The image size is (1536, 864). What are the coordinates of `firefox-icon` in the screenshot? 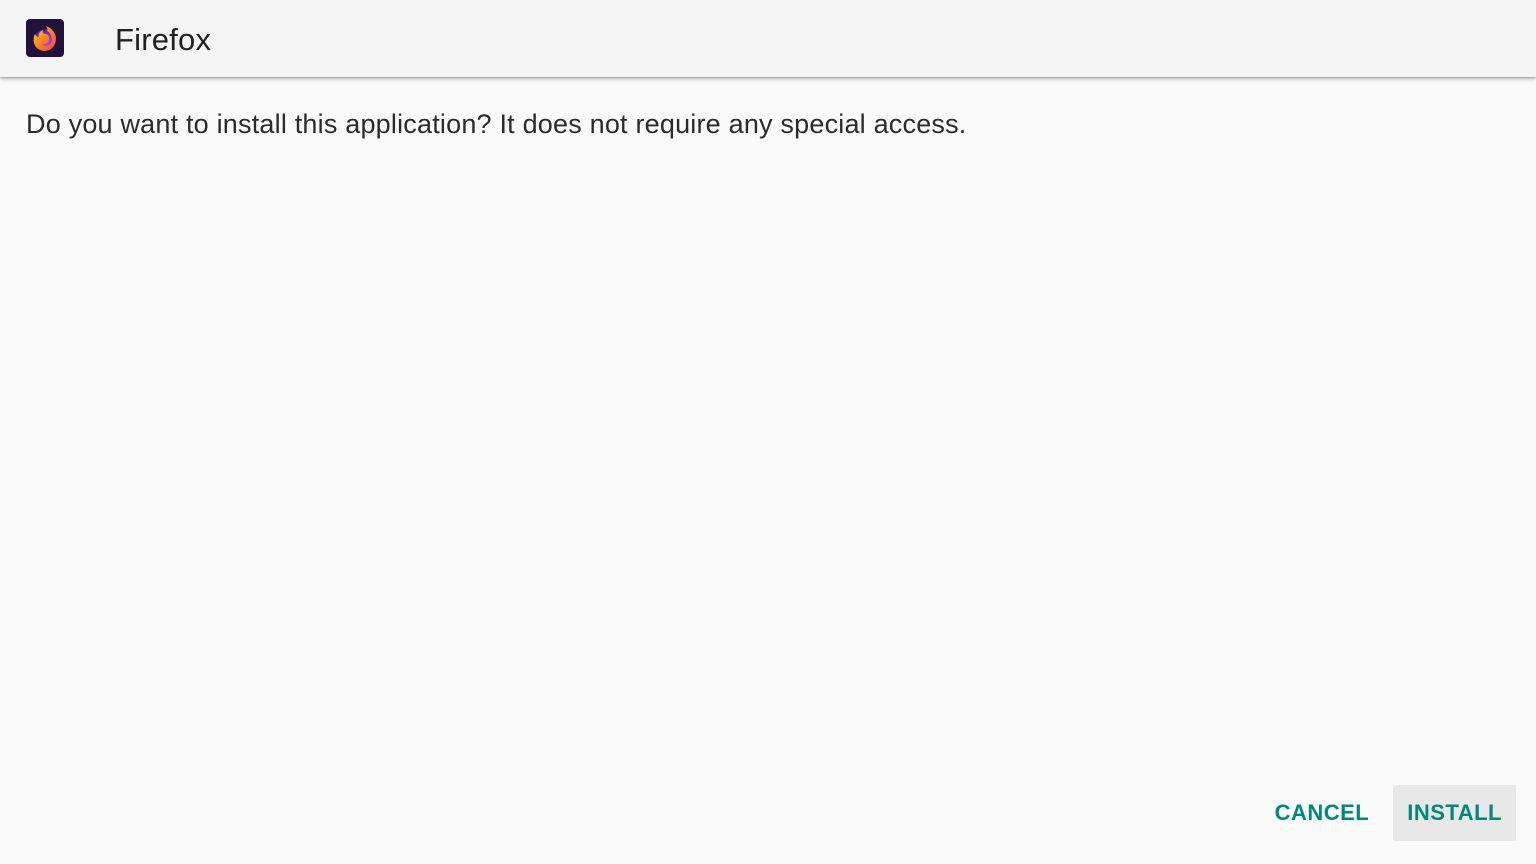 It's located at (45, 38).